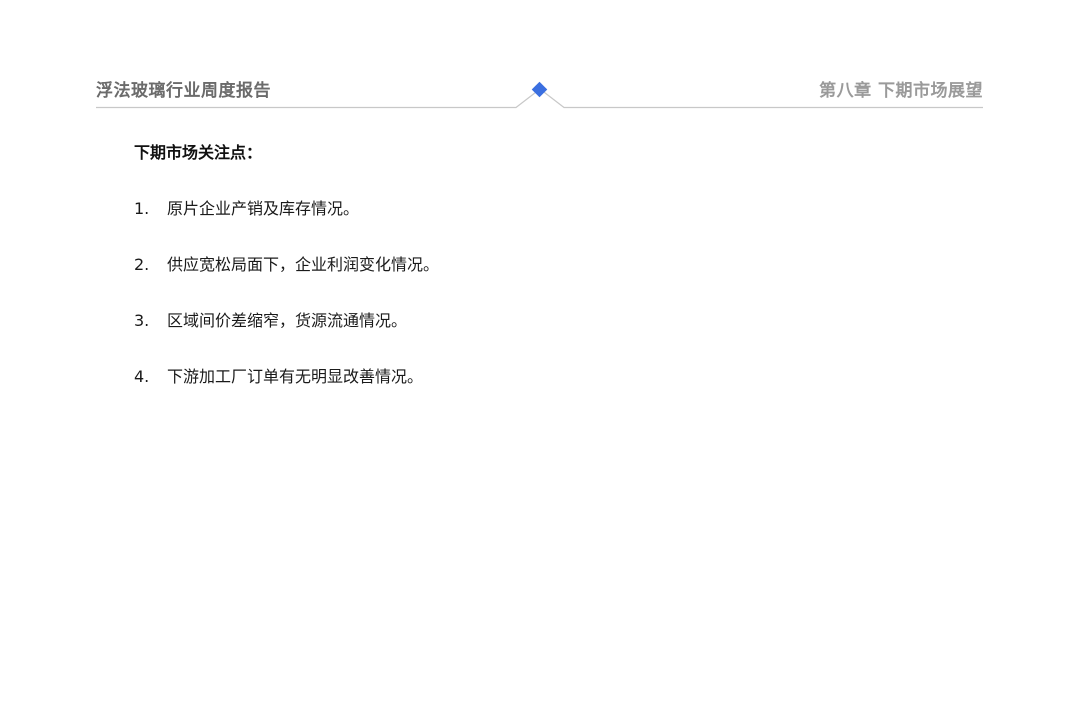  What do you see at coordinates (198, 152) in the screenshot?
I see `section-heading: 下期市场关注点：` at bounding box center [198, 152].